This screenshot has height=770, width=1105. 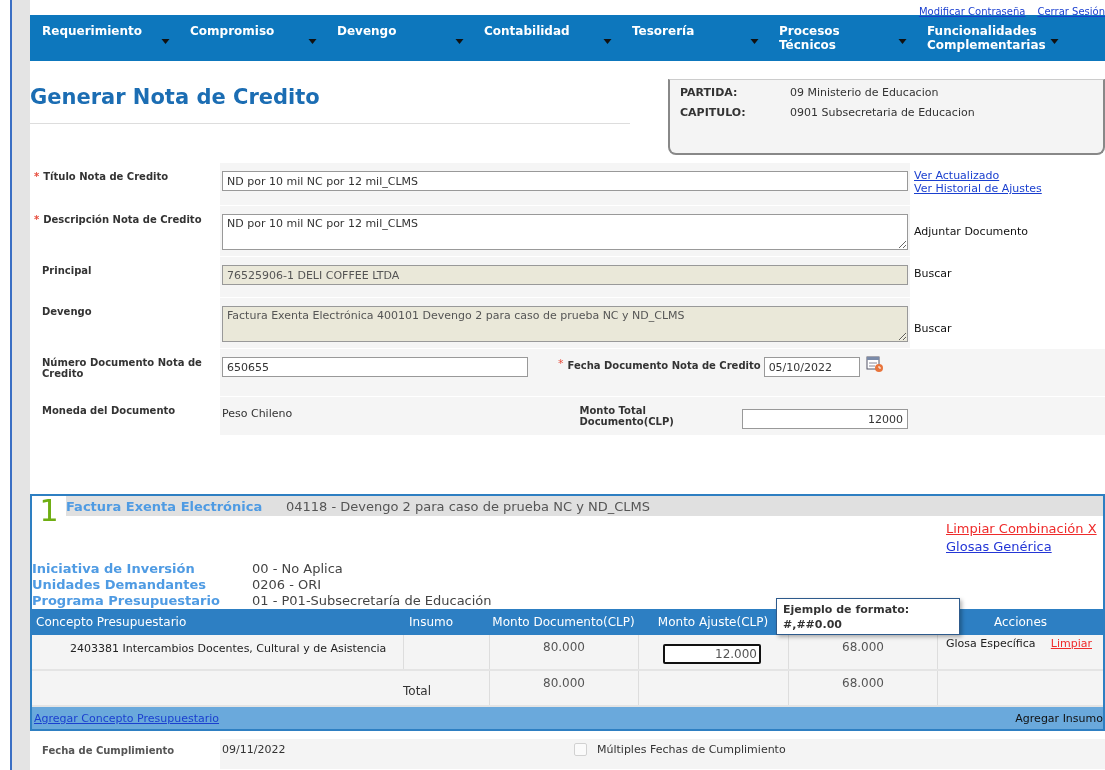 I want to click on checkbox-label: Múltiples Fechas de Cumplimiento, so click(x=691, y=749).